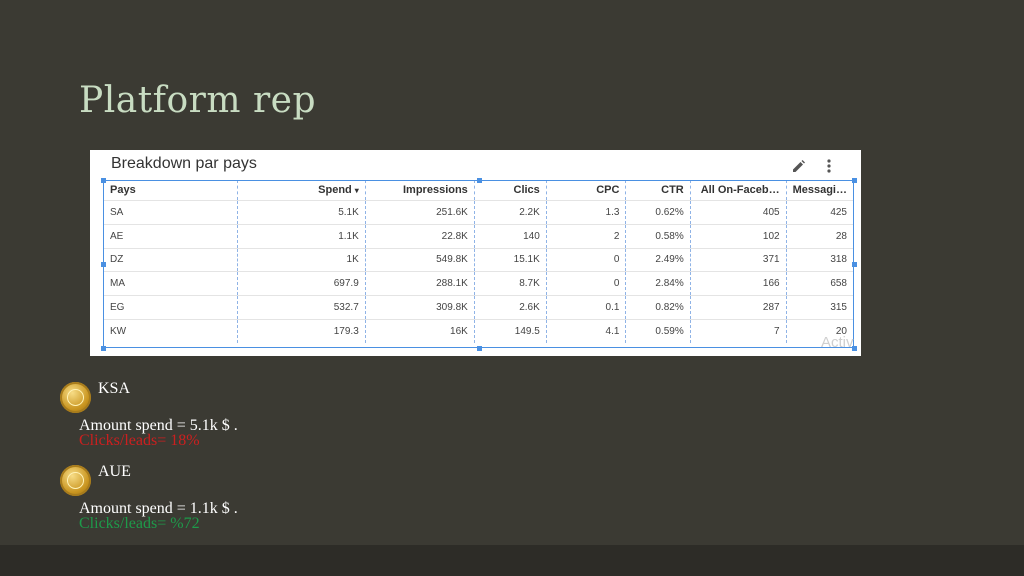 This screenshot has height=576, width=1024. Describe the element at coordinates (184, 163) in the screenshot. I see `report-title: Breakdown par pays` at that location.